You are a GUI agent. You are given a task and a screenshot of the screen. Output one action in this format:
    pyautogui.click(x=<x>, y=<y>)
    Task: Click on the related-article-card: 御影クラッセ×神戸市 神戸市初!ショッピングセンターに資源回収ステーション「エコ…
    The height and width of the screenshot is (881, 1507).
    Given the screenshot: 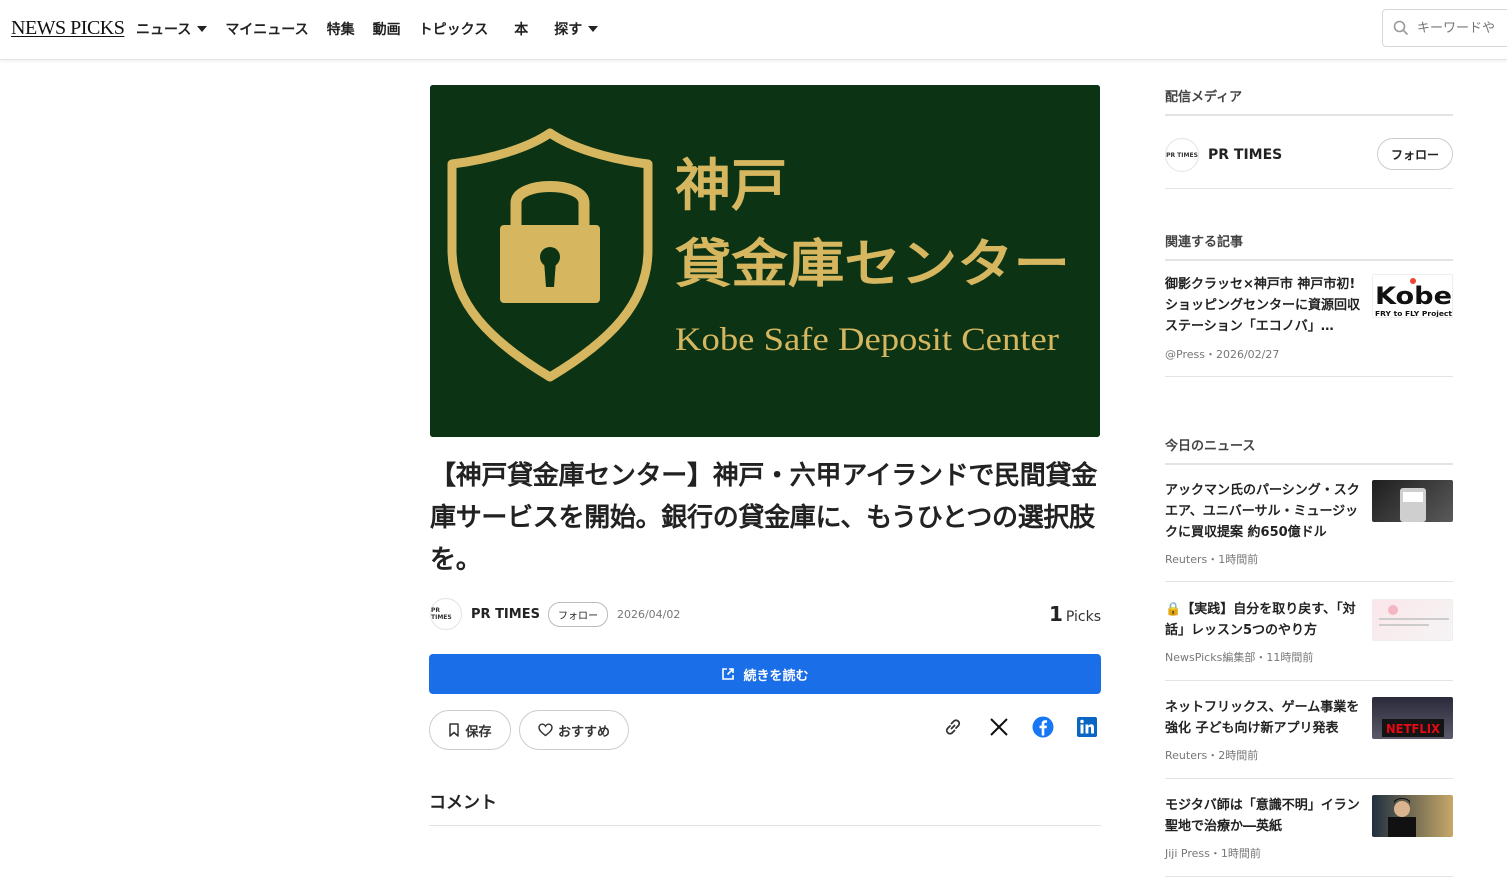 What is the action you would take?
    pyautogui.click(x=1309, y=325)
    